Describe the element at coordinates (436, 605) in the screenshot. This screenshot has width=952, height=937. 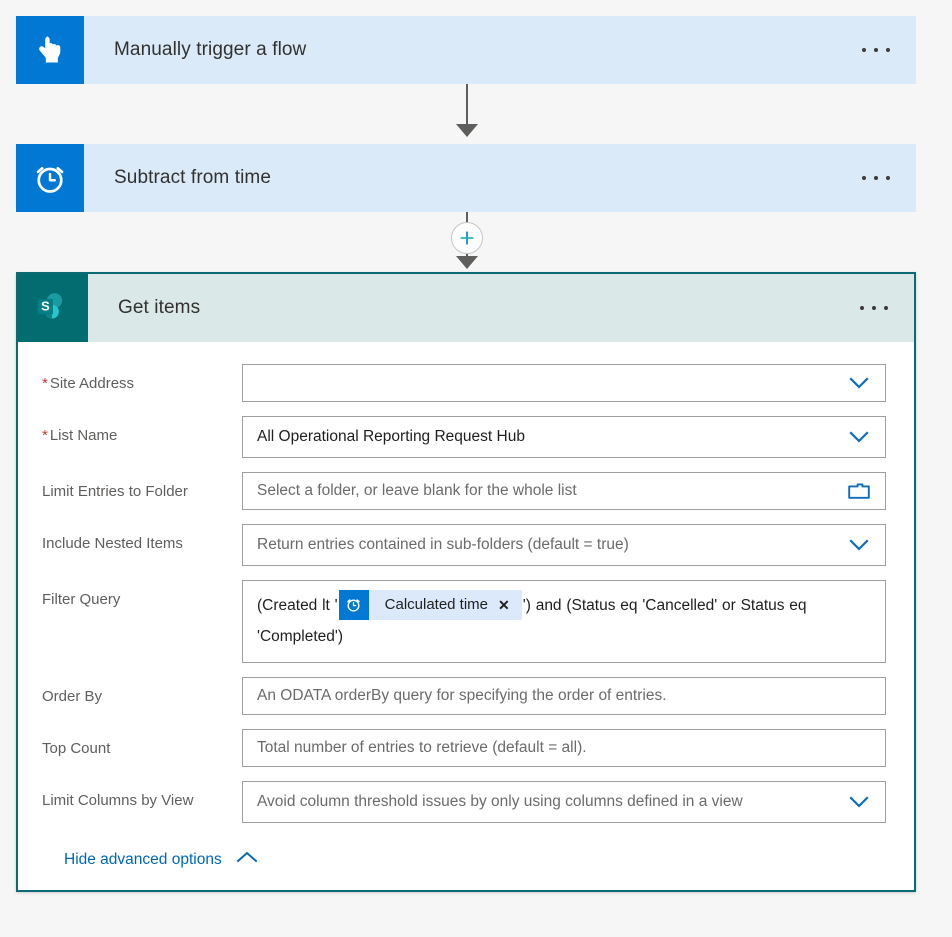
I see `token-label: Calculated time` at that location.